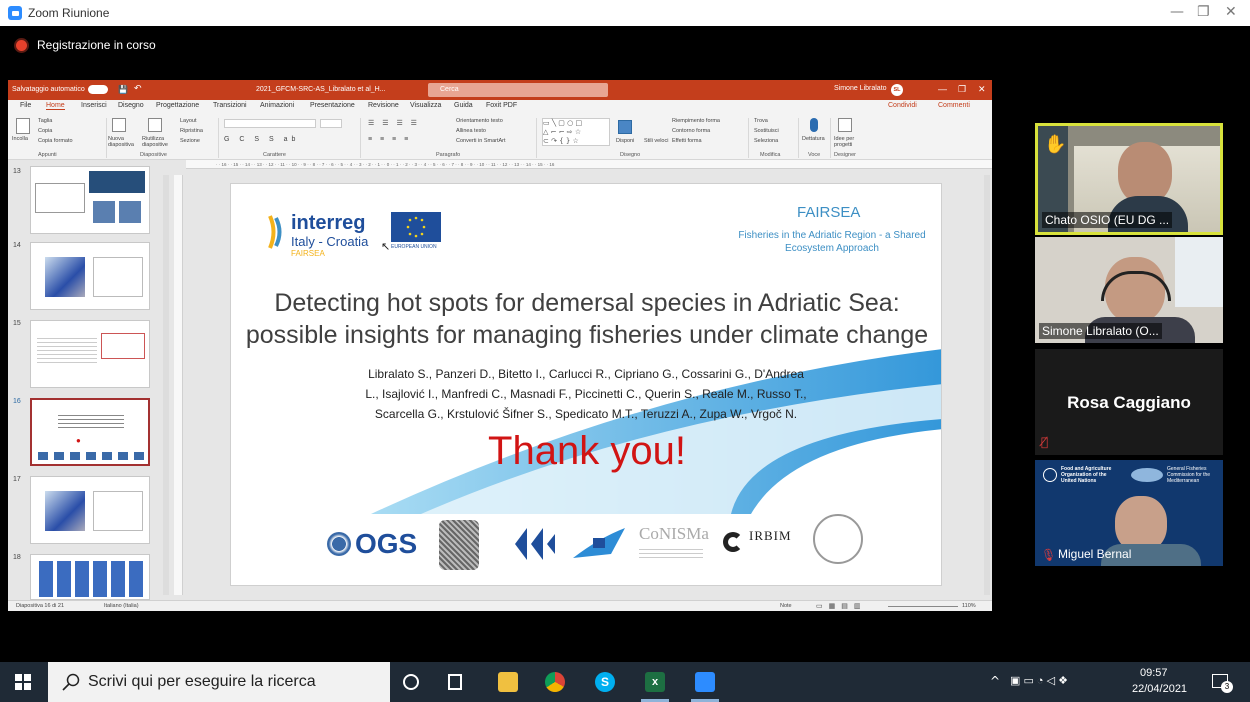  What do you see at coordinates (394, 123) in the screenshot?
I see `list-buttons: ☰ ☰ ☰ ☰` at bounding box center [394, 123].